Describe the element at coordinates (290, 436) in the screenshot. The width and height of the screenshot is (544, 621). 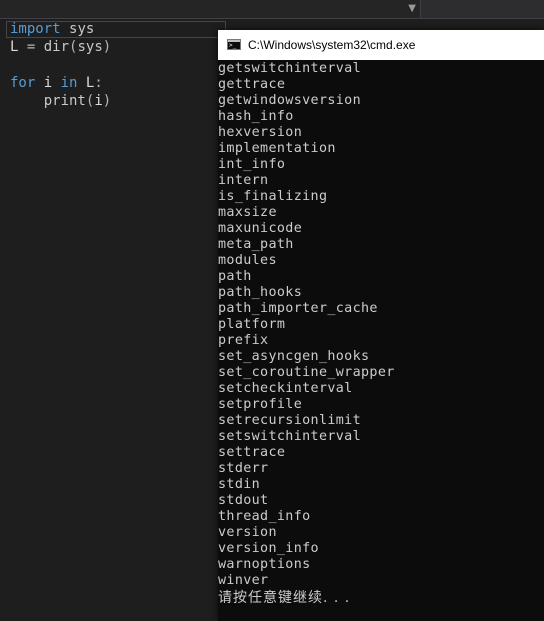
I see `console-line: setswitchinterval` at that location.